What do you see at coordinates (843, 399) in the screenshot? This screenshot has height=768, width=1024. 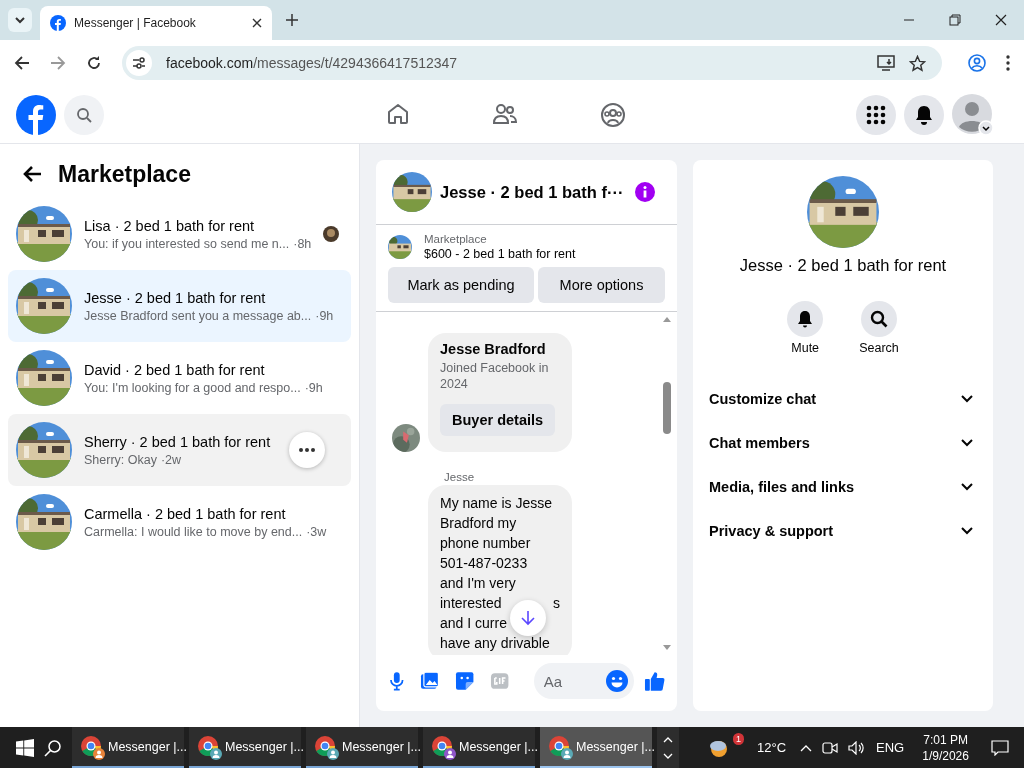 I see `settings-section: Customize chat` at bounding box center [843, 399].